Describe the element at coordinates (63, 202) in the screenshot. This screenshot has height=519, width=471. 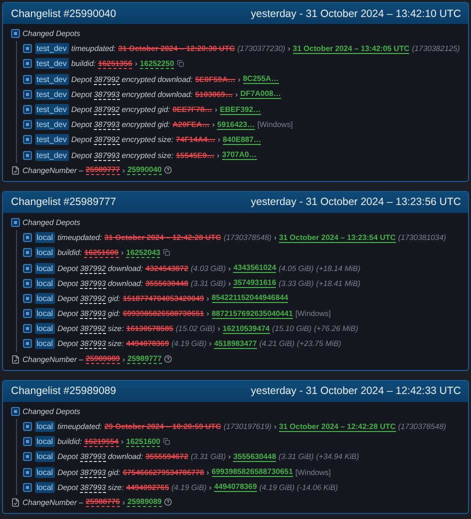
I see `changelist-title: Changelist #25989777` at that location.